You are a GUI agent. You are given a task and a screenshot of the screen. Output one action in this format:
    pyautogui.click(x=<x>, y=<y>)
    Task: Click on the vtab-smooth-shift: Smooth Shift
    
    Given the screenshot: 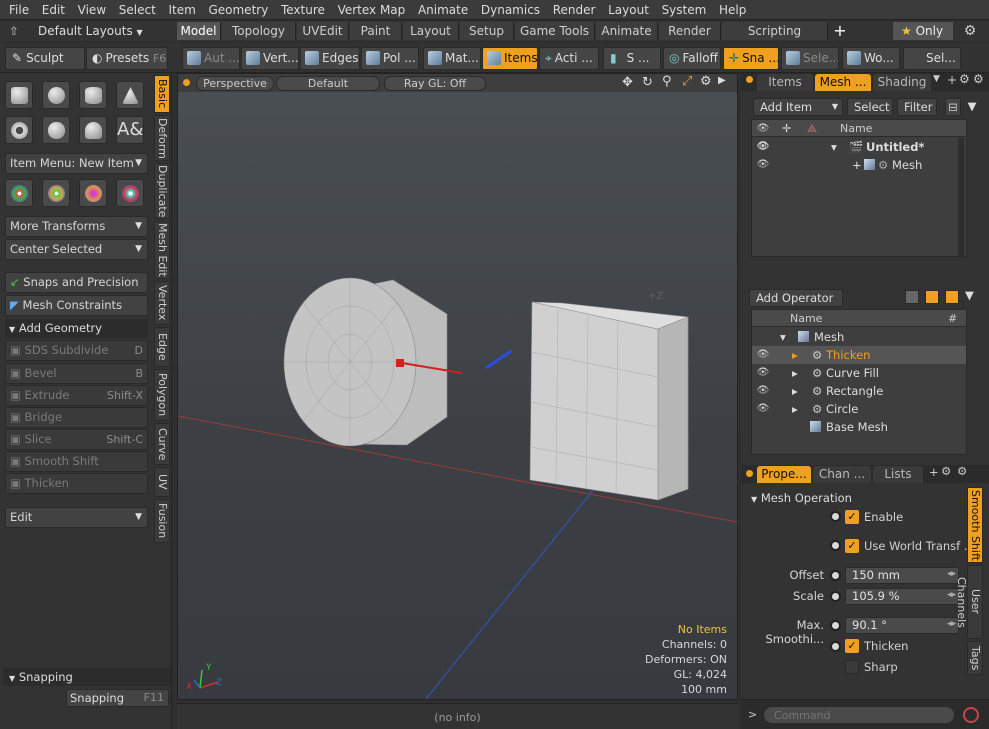 What is the action you would take?
    pyautogui.click(x=975, y=525)
    